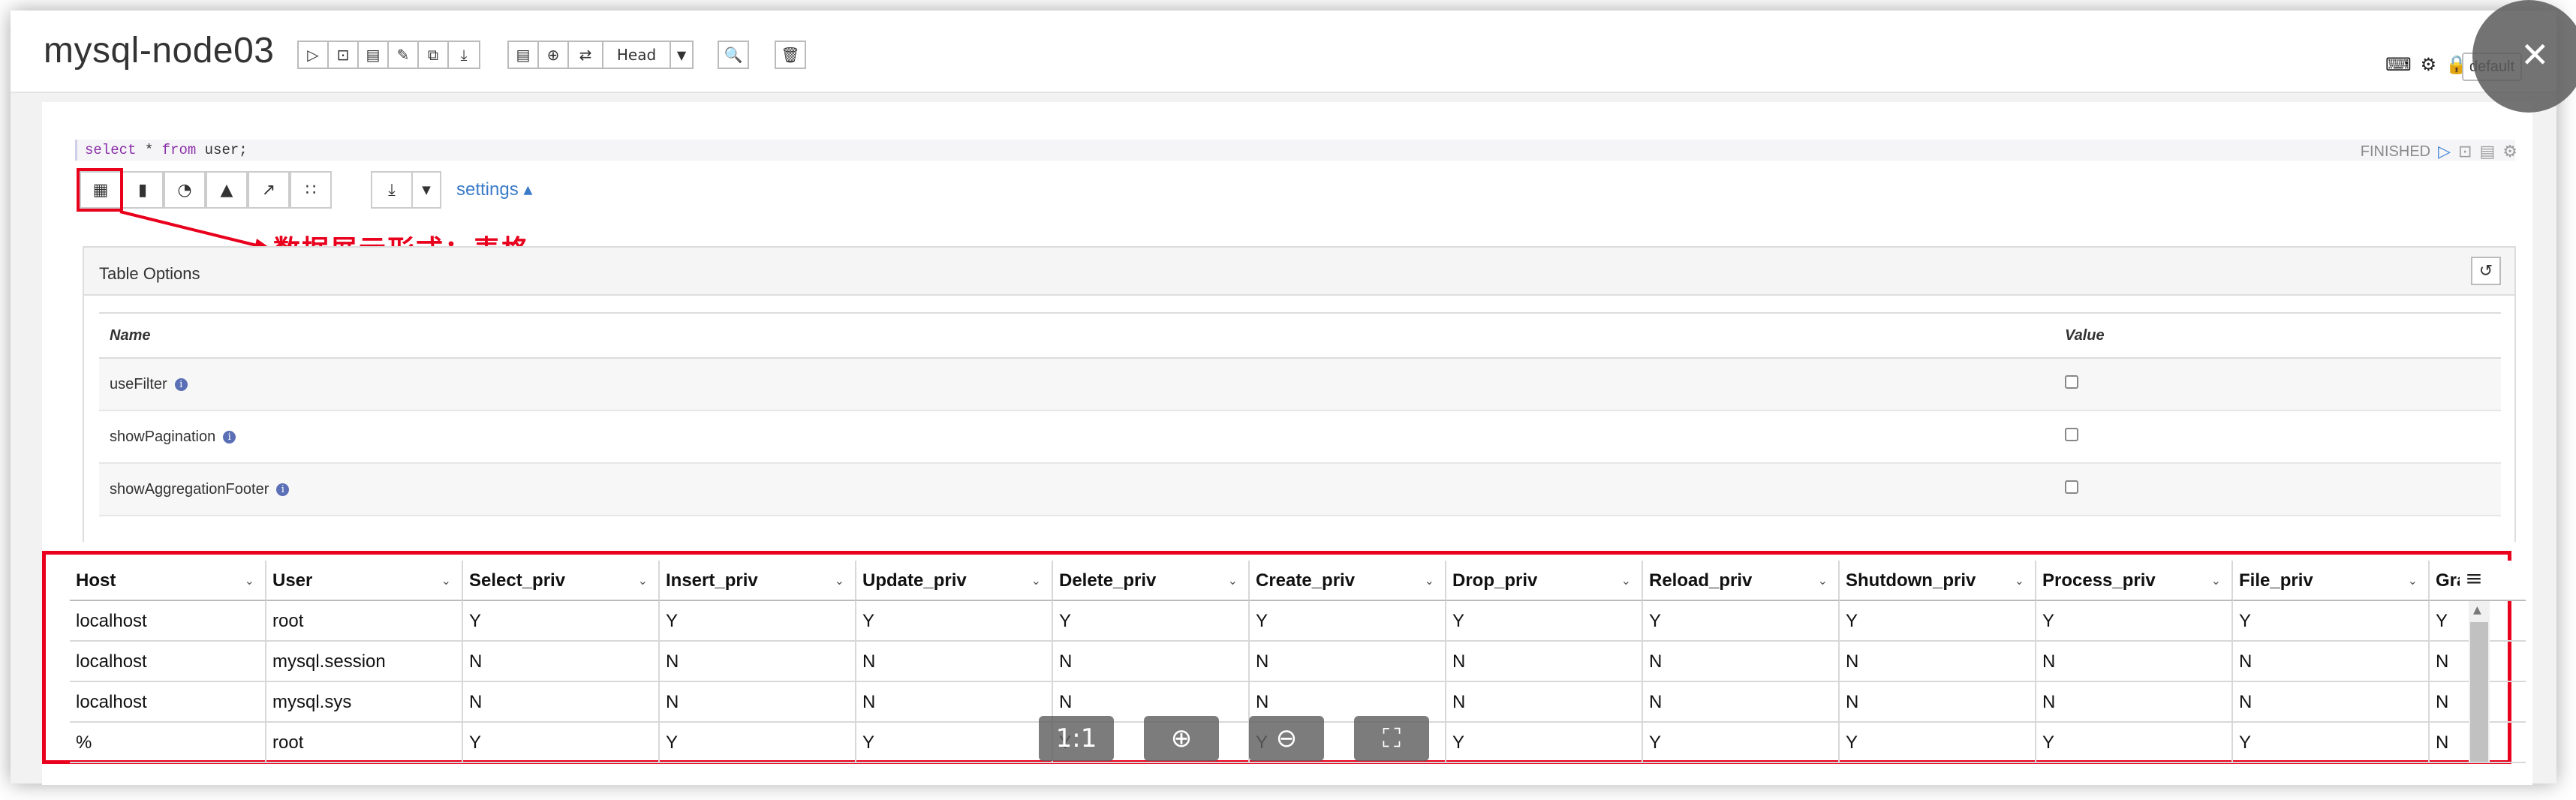 The width and height of the screenshot is (2576, 800). Describe the element at coordinates (2535, 55) in the screenshot. I see `close-icon: ✕` at that location.